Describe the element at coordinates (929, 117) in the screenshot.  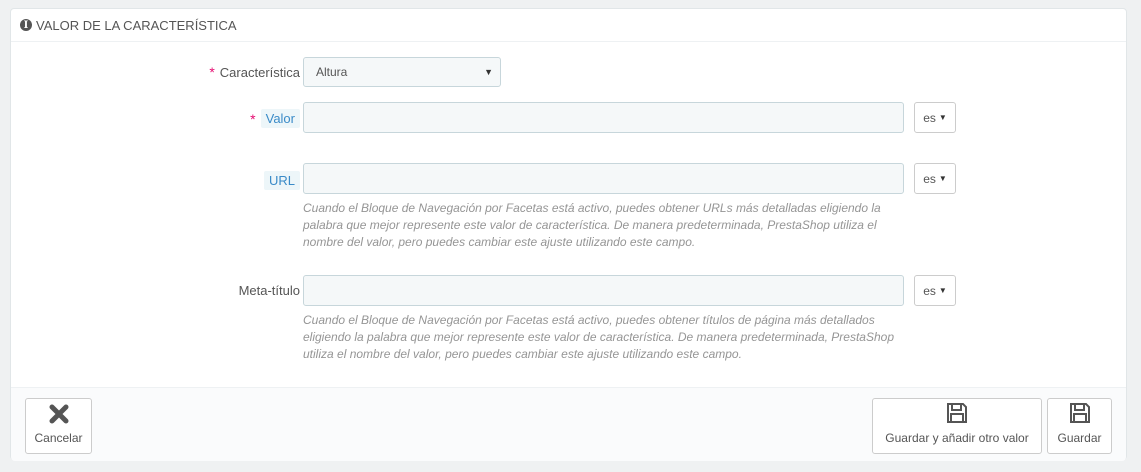
I see `value-lang-label: es` at that location.